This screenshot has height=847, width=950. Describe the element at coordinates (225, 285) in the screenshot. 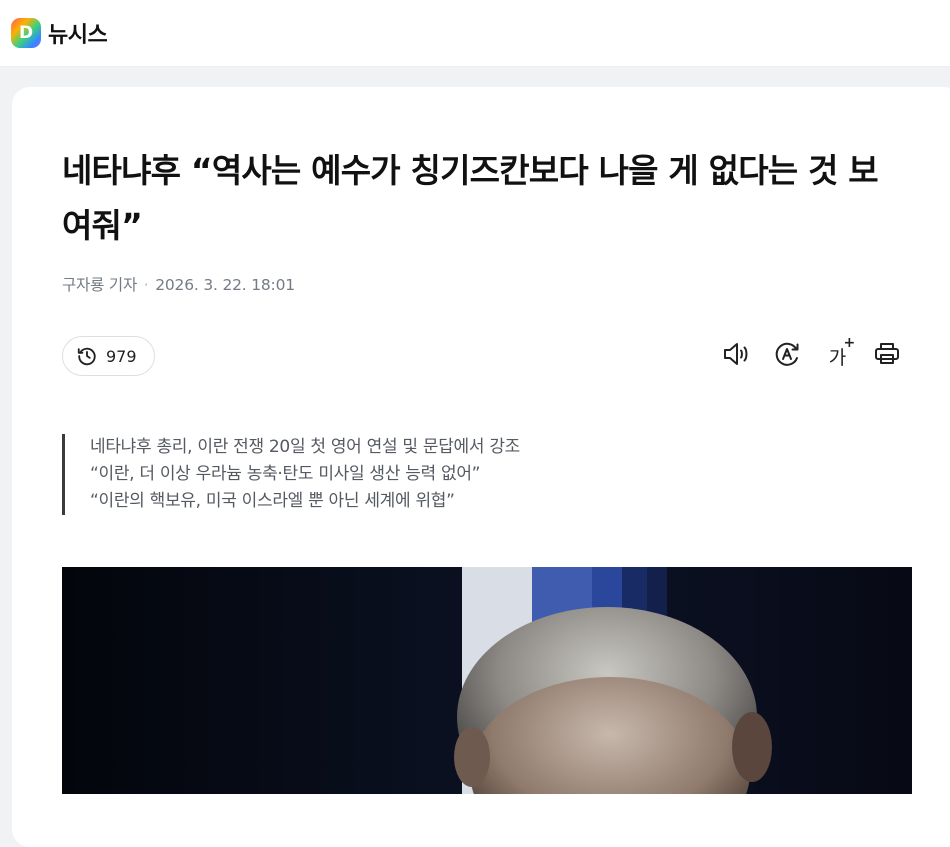

I see `publish-datetime: 2026. 3. 22. 18:01` at that location.